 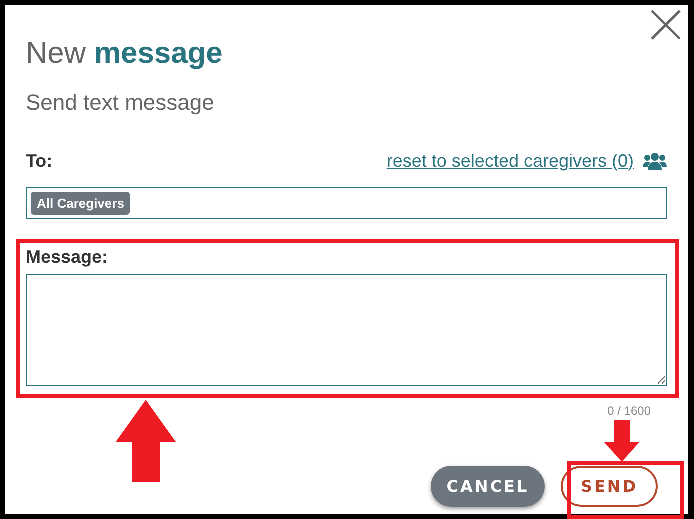 What do you see at coordinates (121, 103) in the screenshot?
I see `dialog-subtitle: Send text message` at bounding box center [121, 103].